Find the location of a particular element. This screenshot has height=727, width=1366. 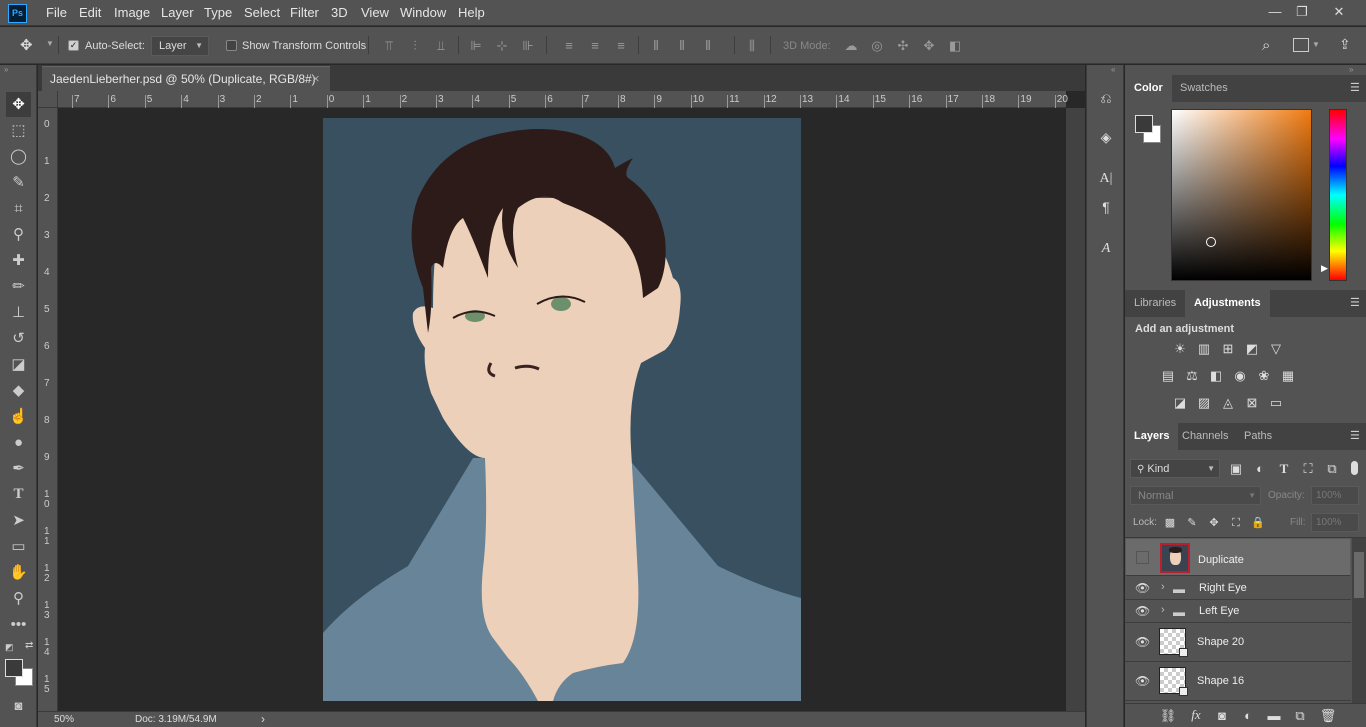

minimize-button: — is located at coordinates (1275, 12).